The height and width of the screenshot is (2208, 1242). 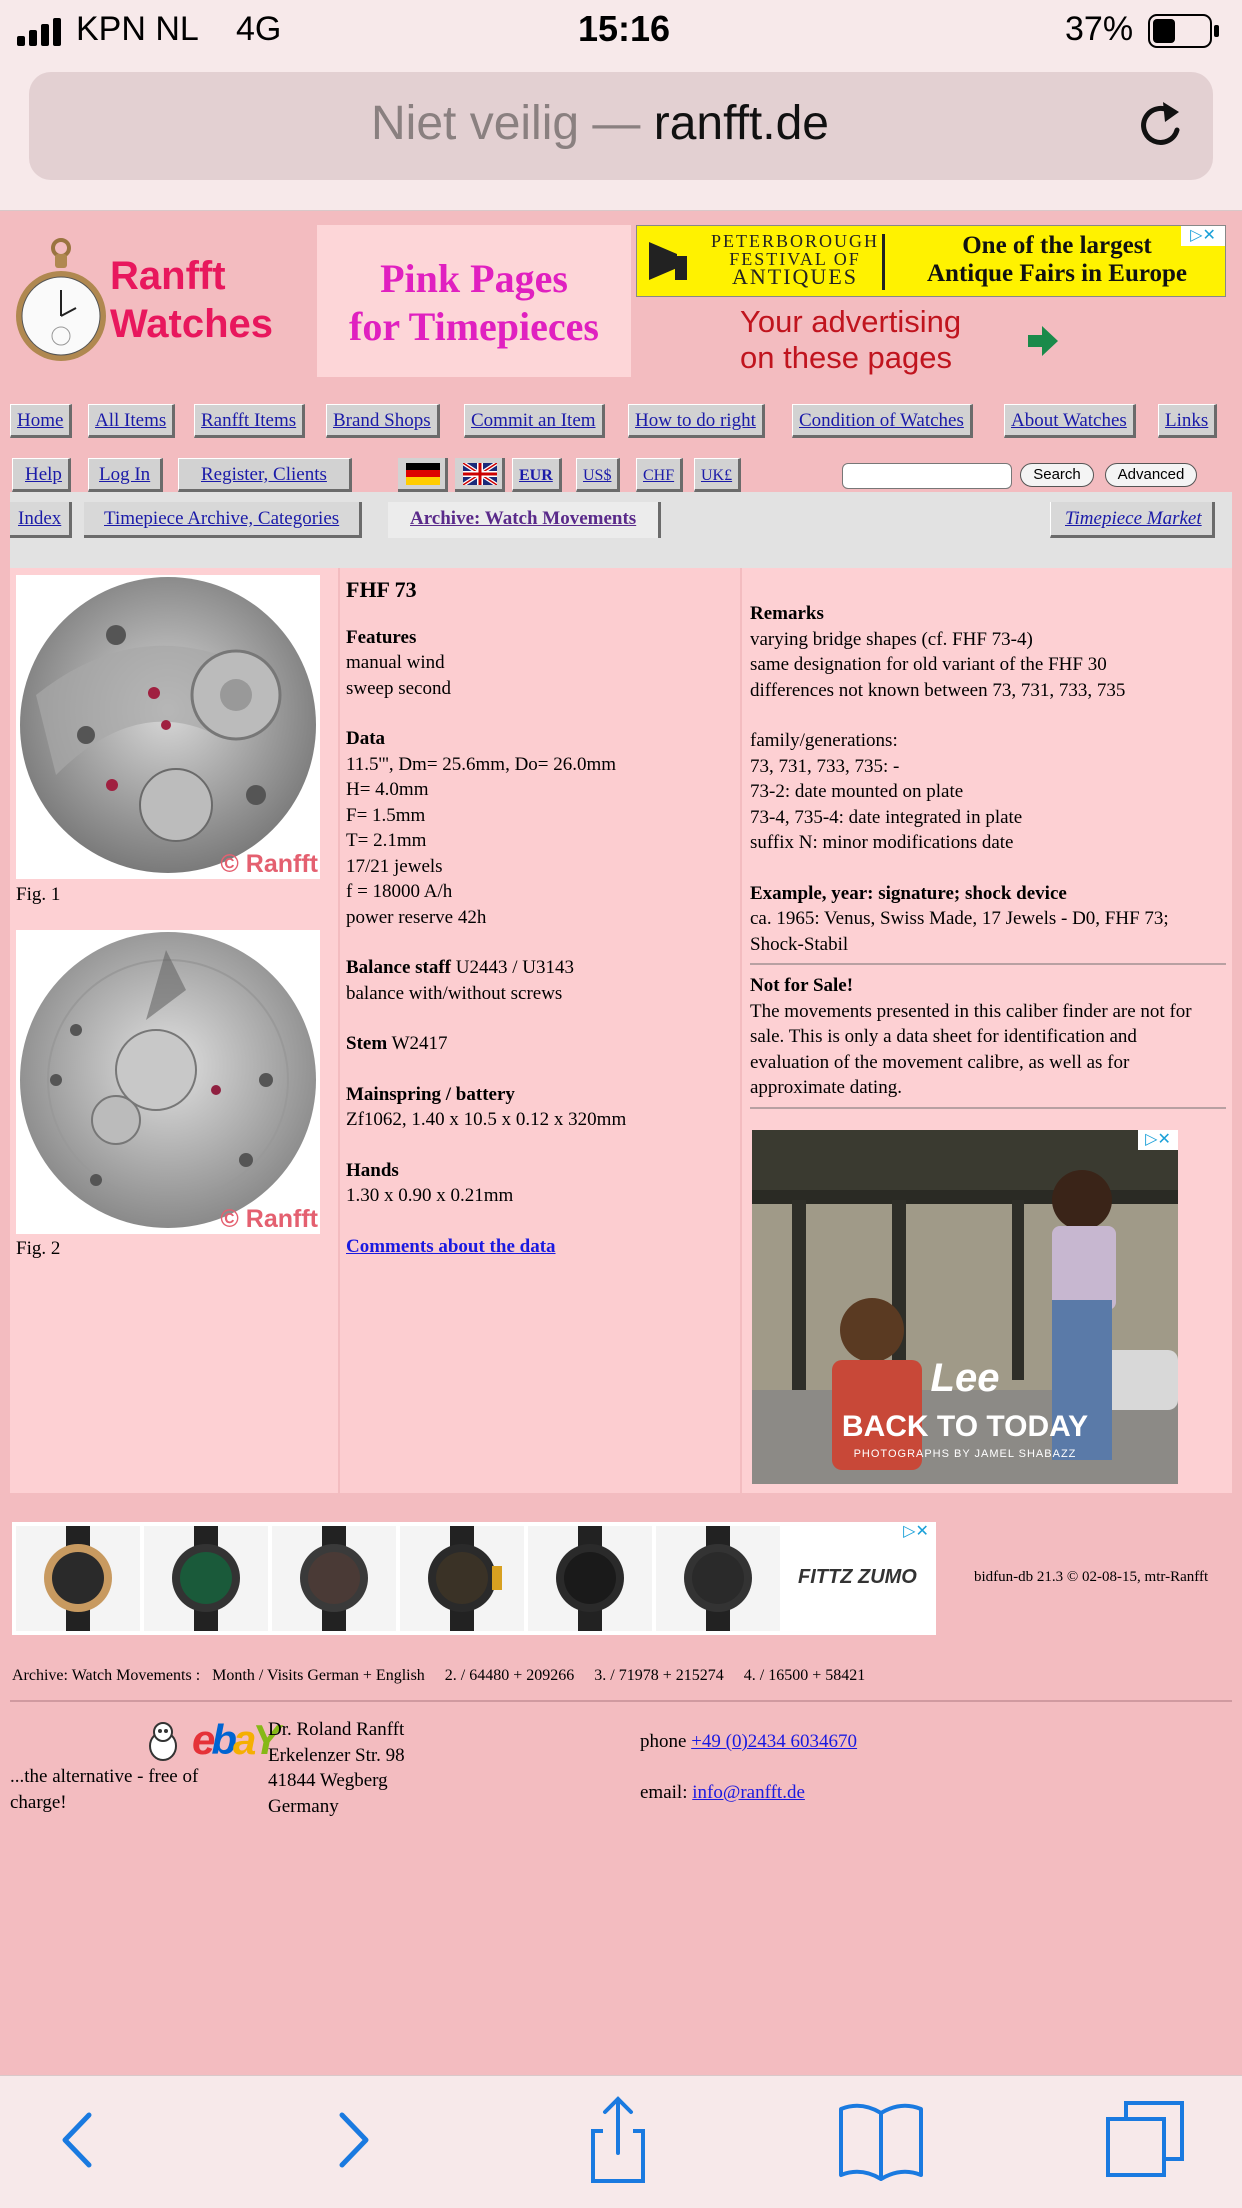 I want to click on lang-english, so click(x=480, y=475).